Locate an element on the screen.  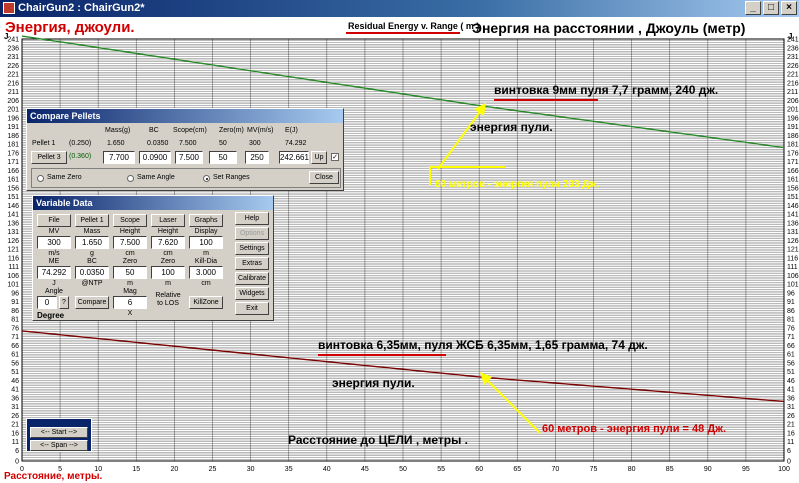
x-tick-label: 75 is located at coordinates (594, 469).